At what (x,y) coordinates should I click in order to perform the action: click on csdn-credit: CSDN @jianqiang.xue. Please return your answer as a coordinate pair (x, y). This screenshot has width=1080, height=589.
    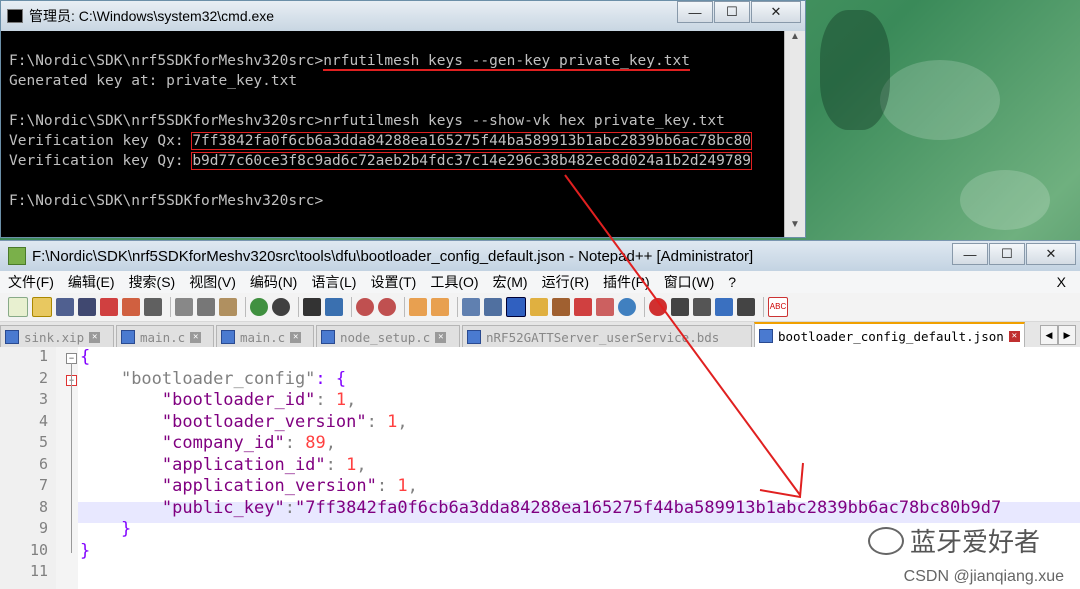
    Looking at the image, I should click on (983, 576).